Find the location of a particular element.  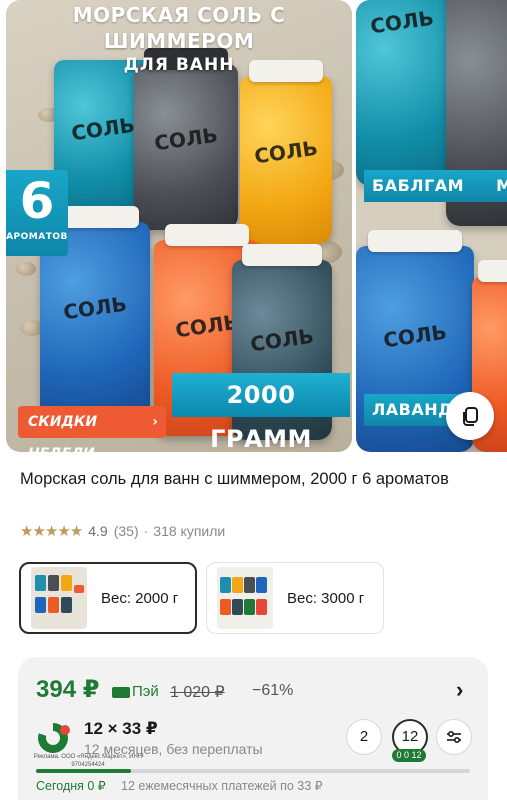

pay-card-icon is located at coordinates (121, 692).